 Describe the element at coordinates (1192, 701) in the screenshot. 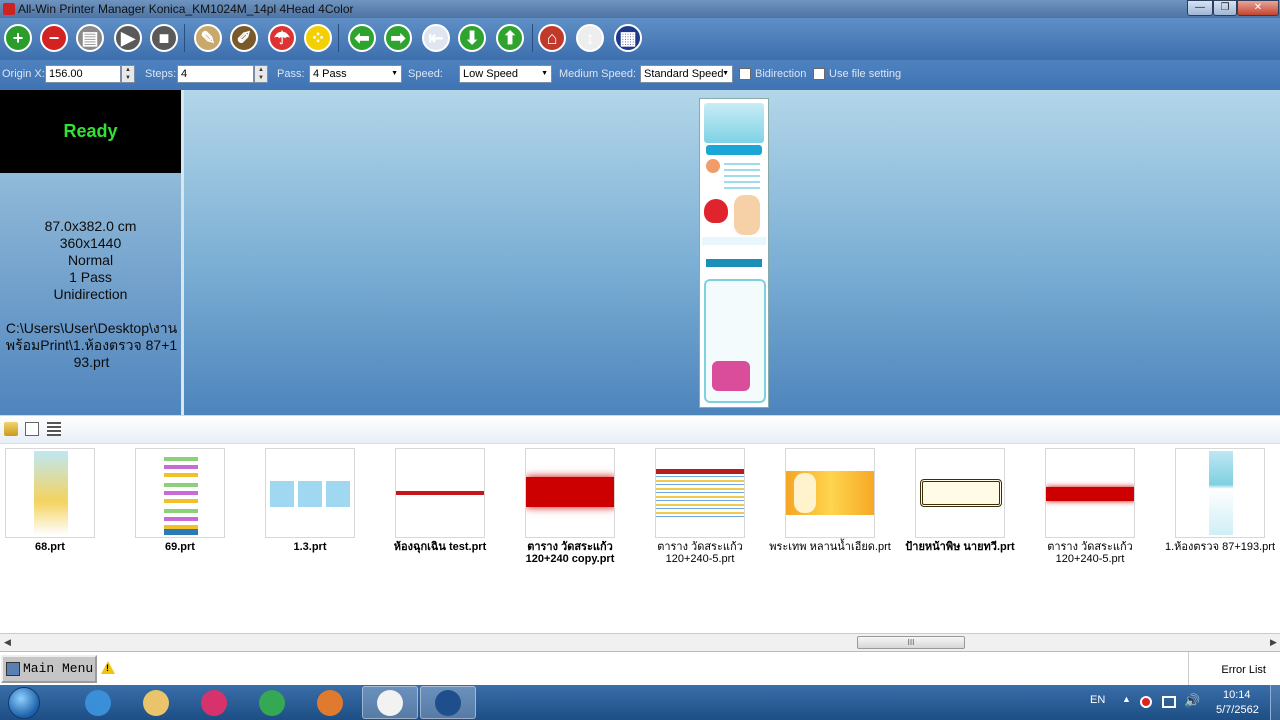

I see `volume-icon: 🔊` at that location.